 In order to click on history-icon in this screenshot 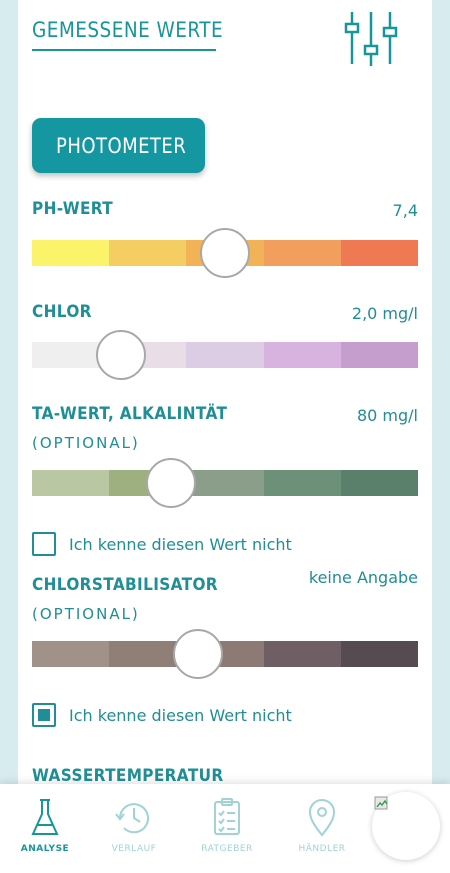, I will do `click(132, 818)`.